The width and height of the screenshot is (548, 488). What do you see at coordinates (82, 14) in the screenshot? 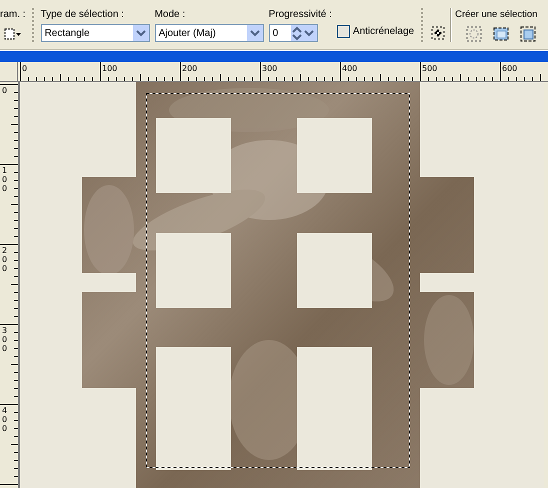
I see `field-label: Type de sélection :` at bounding box center [82, 14].